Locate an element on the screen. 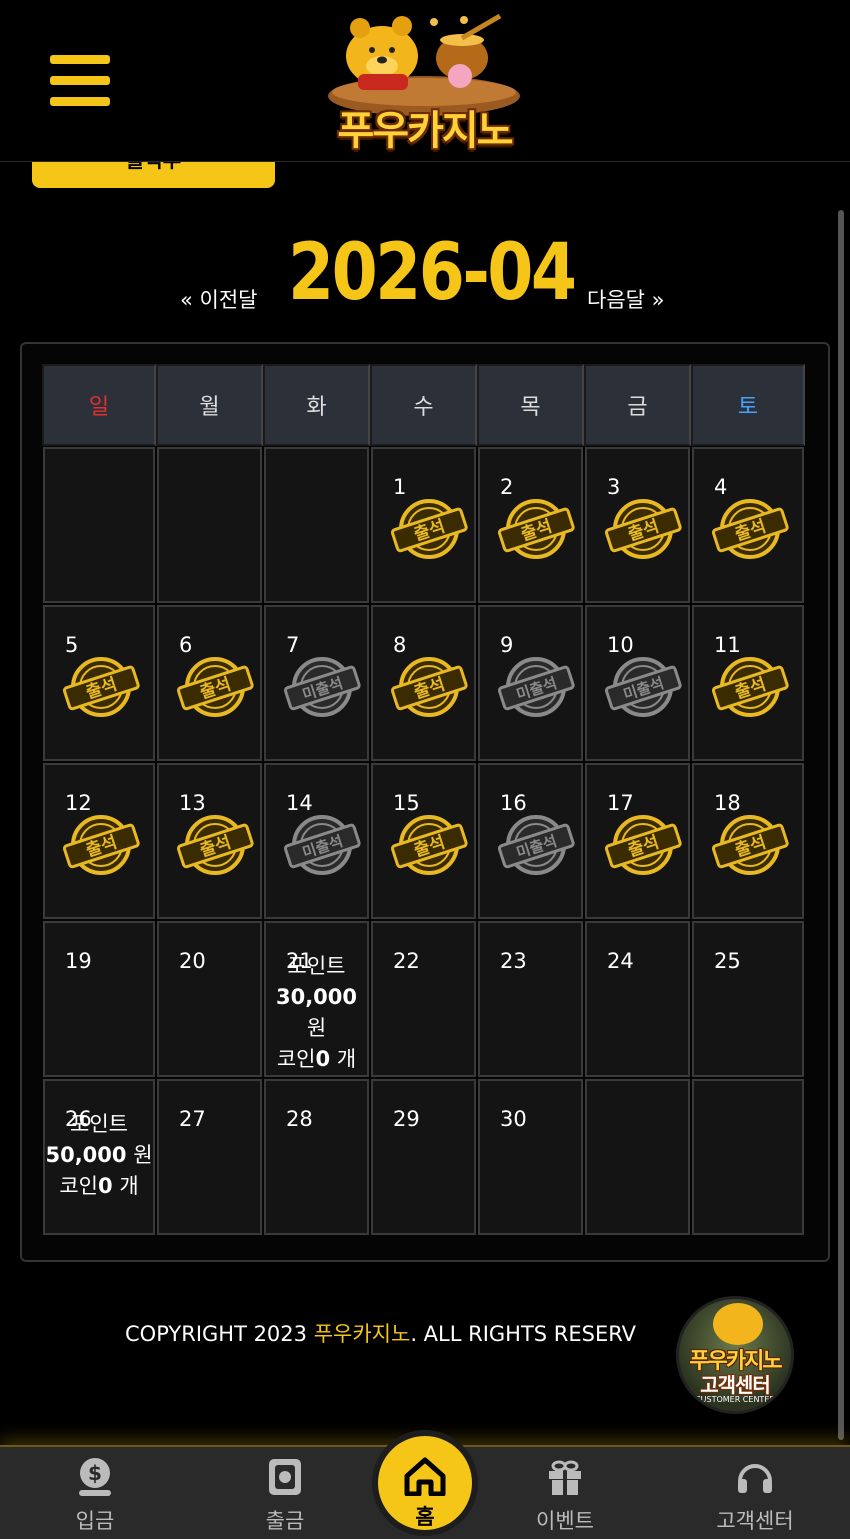  calendar-day-5: 5 출석 is located at coordinates (99, 683).